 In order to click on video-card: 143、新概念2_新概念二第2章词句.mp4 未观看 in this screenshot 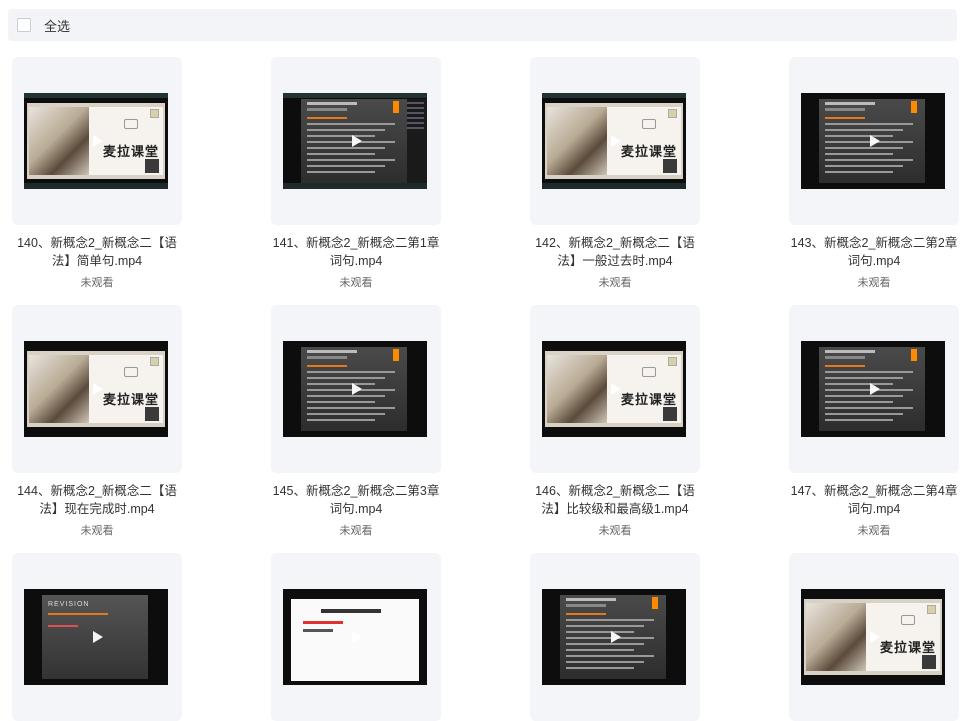, I will do `click(874, 173)`.